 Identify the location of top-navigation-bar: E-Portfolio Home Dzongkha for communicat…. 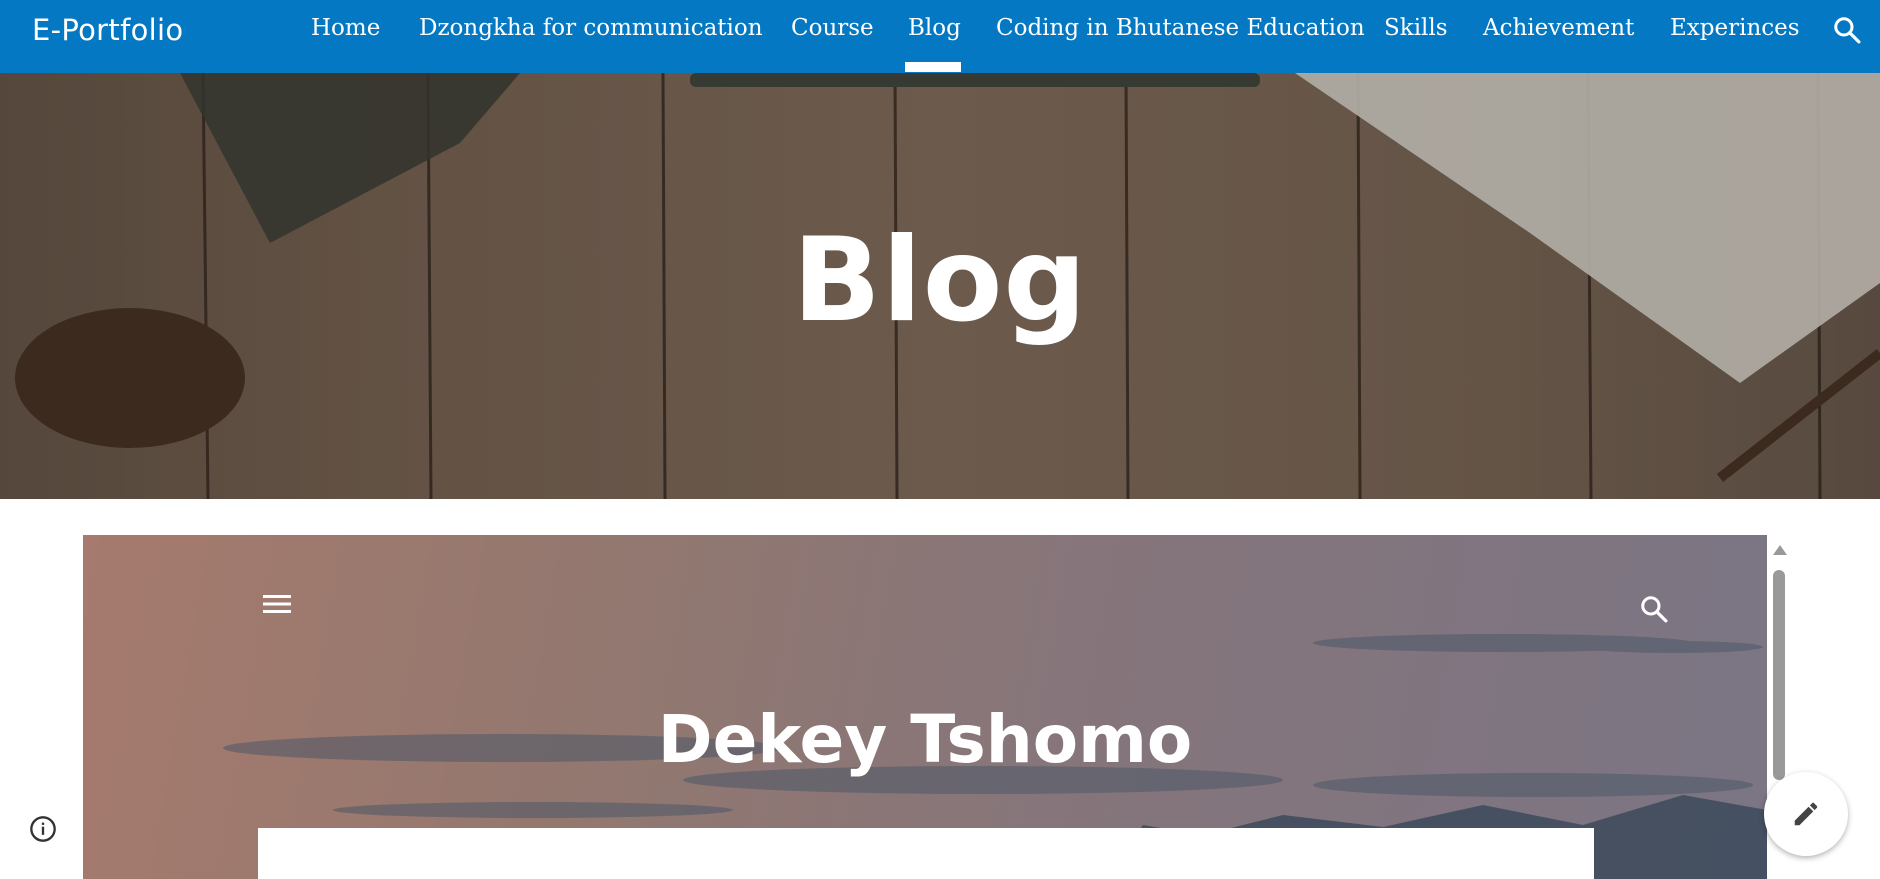
(940, 36).